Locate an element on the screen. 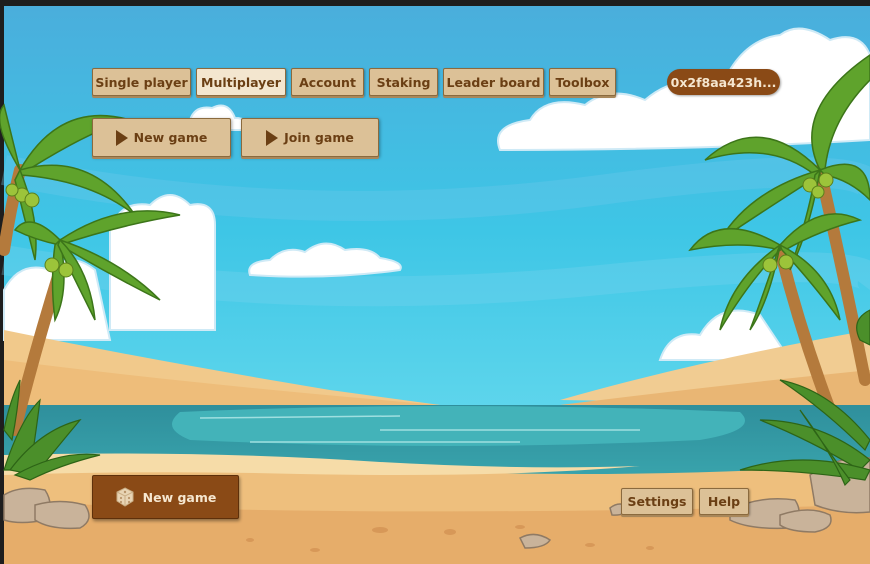 This screenshot has width=870, height=564. new-game-button: New game is located at coordinates (161, 137).